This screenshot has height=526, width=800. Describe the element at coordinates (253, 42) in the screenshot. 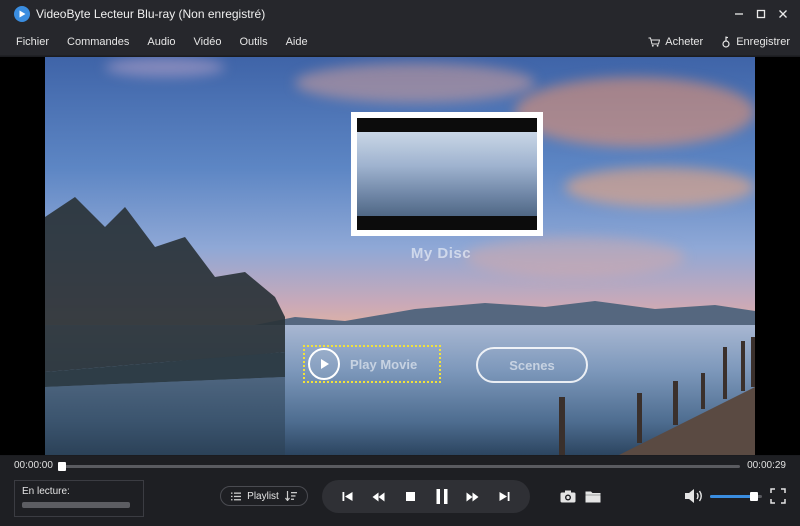

I see `menu-outils: Outils` at that location.